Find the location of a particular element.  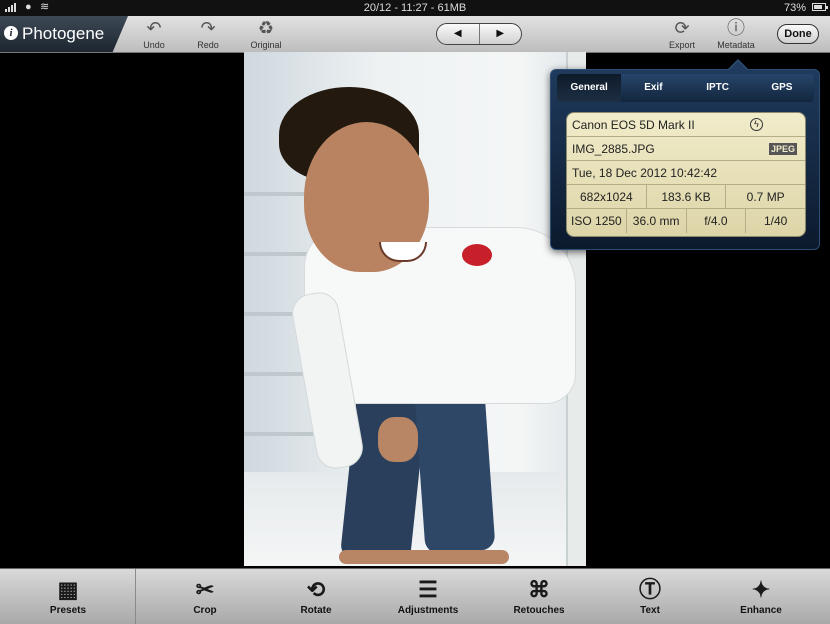

enhance-label: Enhance is located at coordinates (761, 610).